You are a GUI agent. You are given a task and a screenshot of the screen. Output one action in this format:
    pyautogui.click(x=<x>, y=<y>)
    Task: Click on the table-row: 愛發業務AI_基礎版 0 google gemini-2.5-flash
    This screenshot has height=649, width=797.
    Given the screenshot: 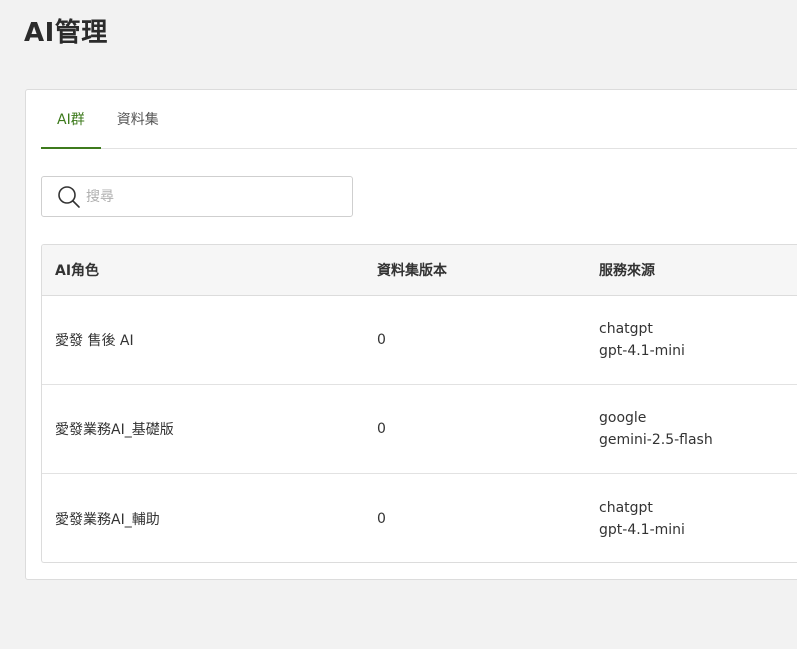 What is the action you would take?
    pyautogui.click(x=419, y=429)
    